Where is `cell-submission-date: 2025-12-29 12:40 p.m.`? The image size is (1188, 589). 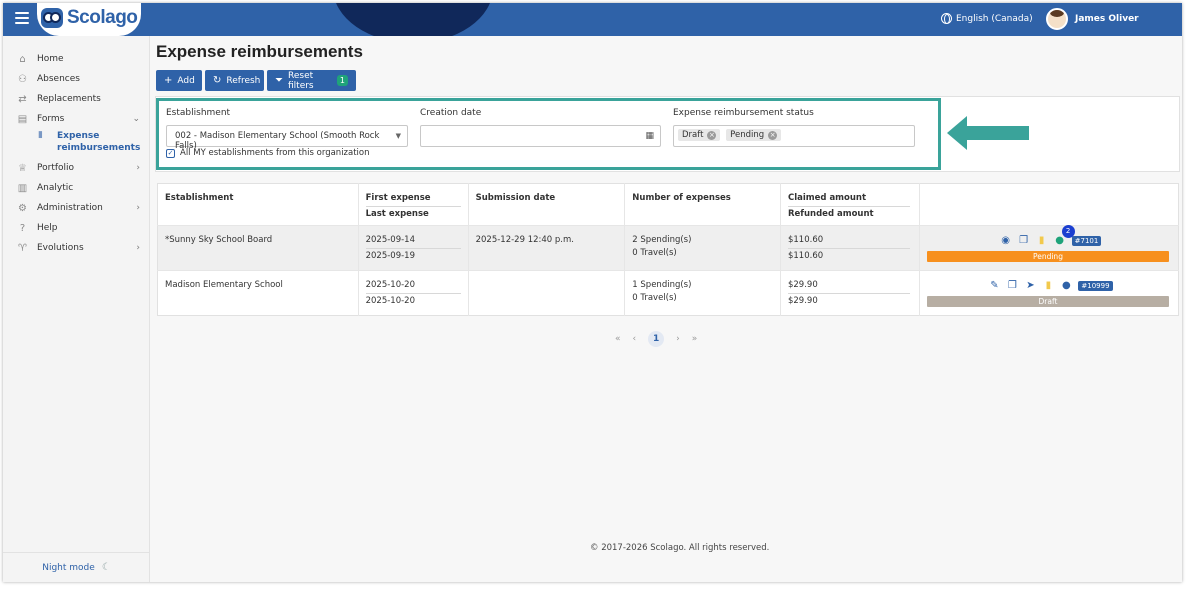 cell-submission-date: 2025-12-29 12:40 p.m. is located at coordinates (547, 248).